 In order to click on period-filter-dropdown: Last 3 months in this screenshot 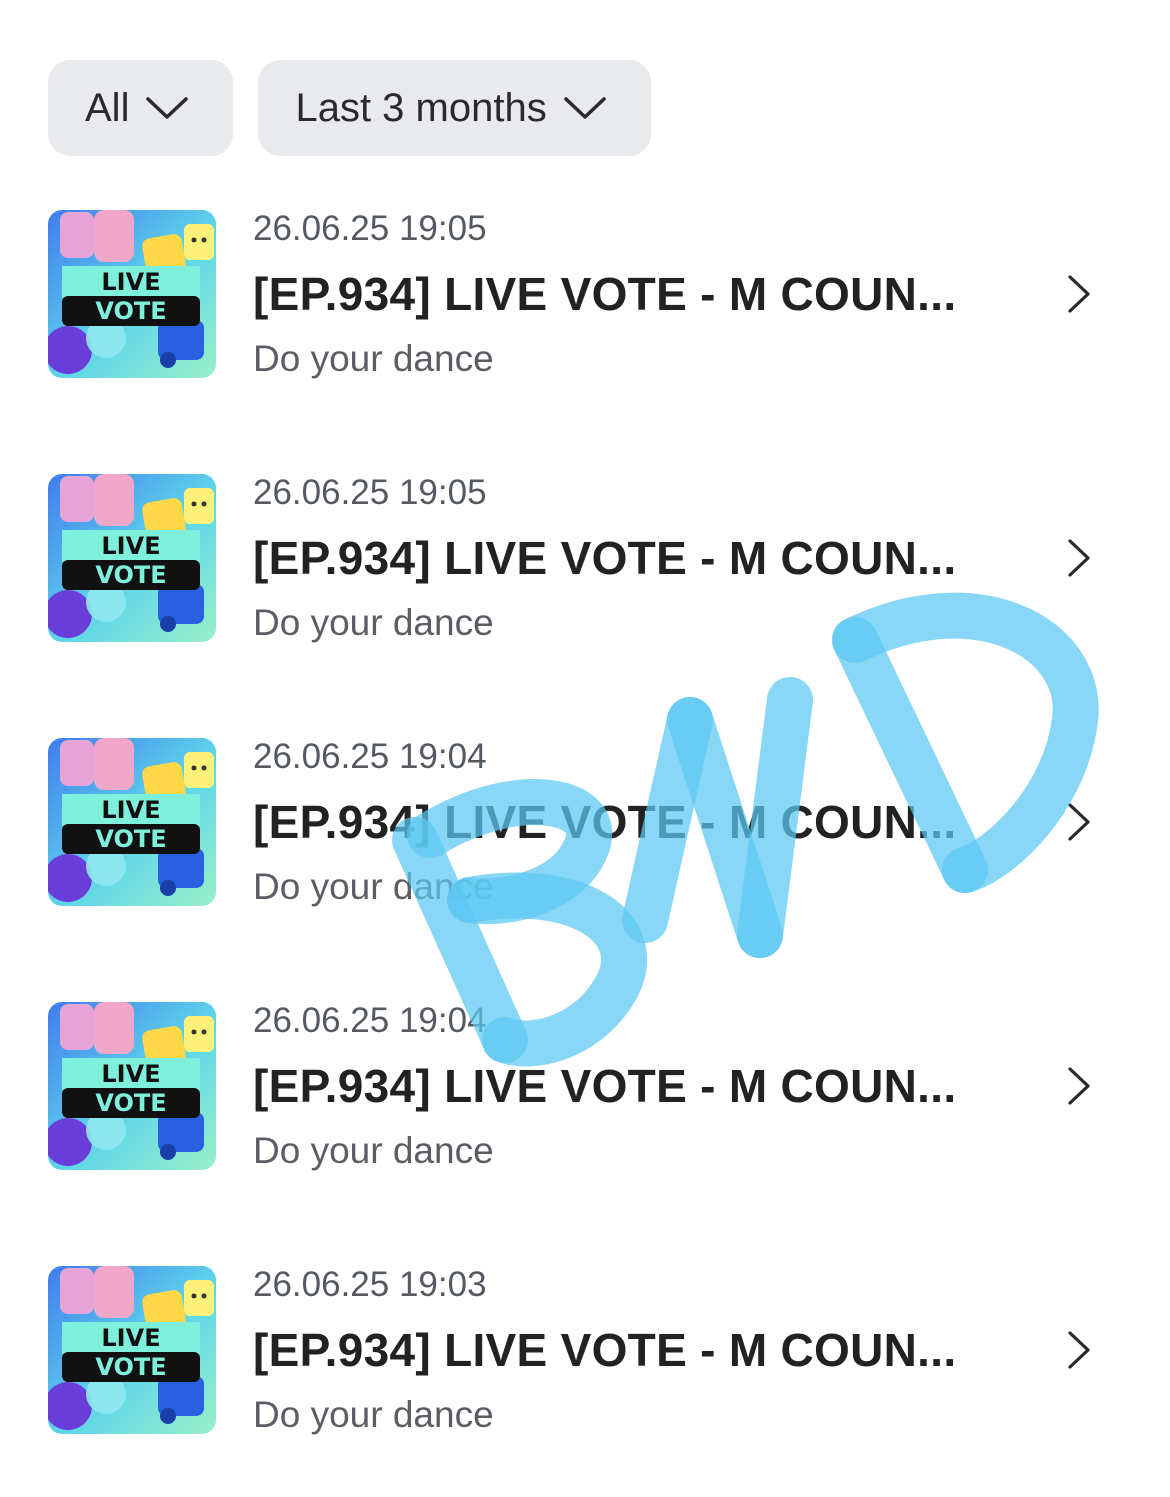, I will do `click(454, 108)`.